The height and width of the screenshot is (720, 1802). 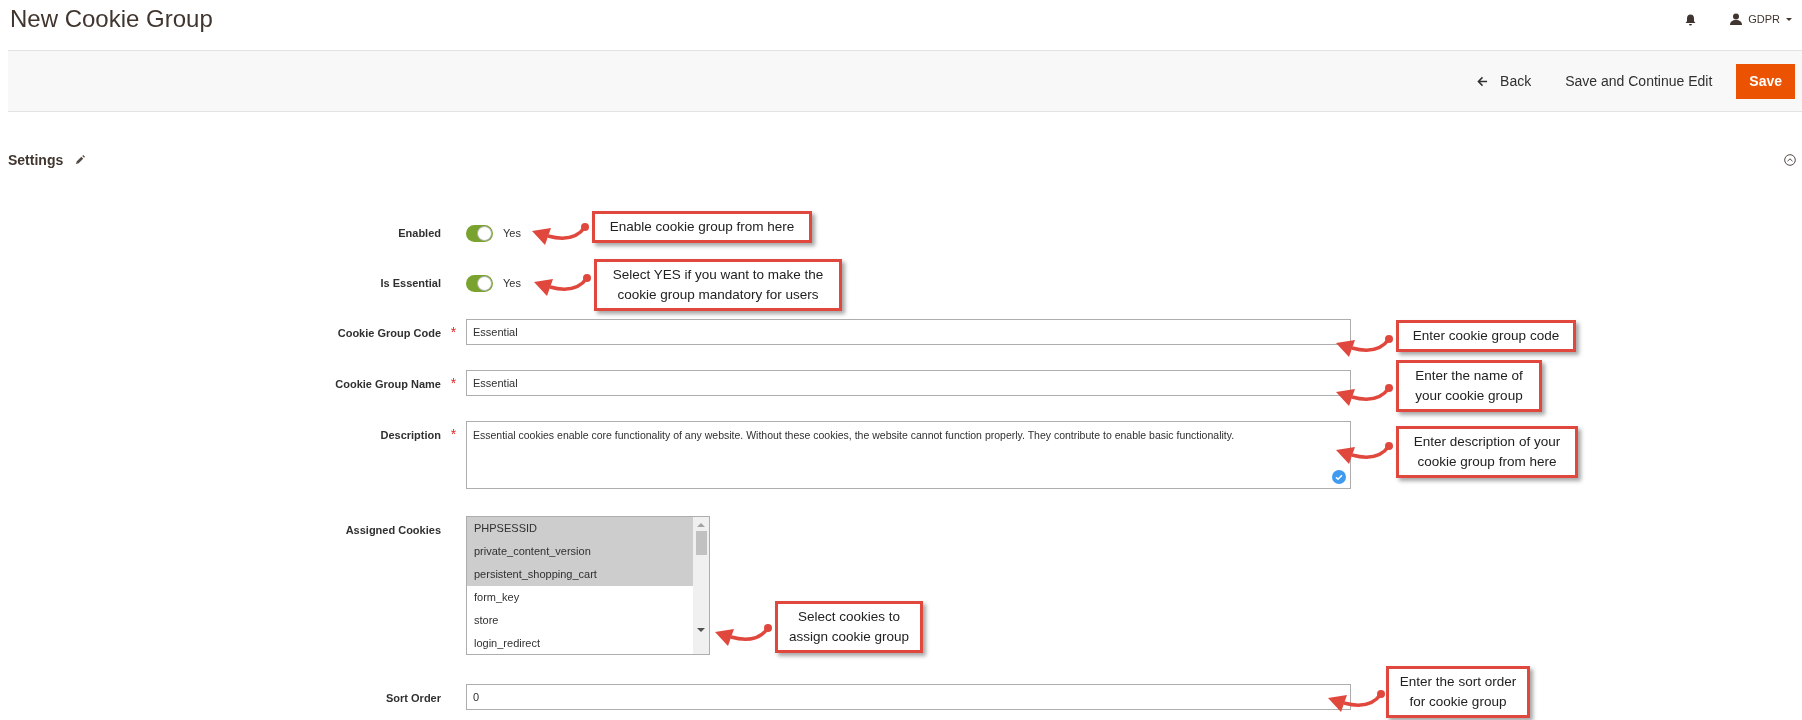 What do you see at coordinates (702, 227) in the screenshot?
I see `callout-text: Enable cookie group from here` at bounding box center [702, 227].